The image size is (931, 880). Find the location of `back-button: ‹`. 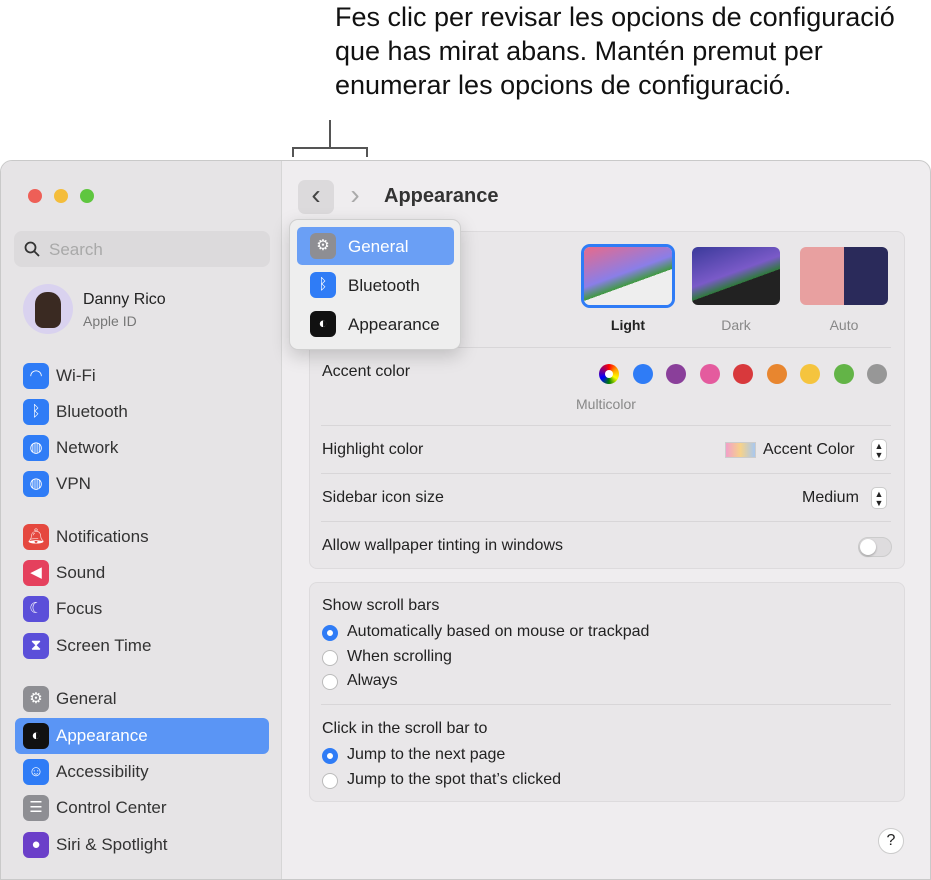

back-button: ‹ is located at coordinates (316, 197).